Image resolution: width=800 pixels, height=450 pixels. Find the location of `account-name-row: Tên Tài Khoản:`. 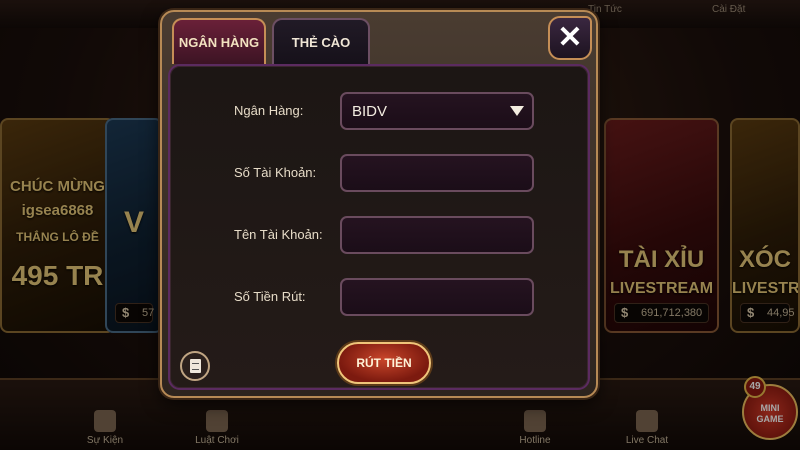

account-name-row: Tên Tài Khoản: is located at coordinates (379, 236).